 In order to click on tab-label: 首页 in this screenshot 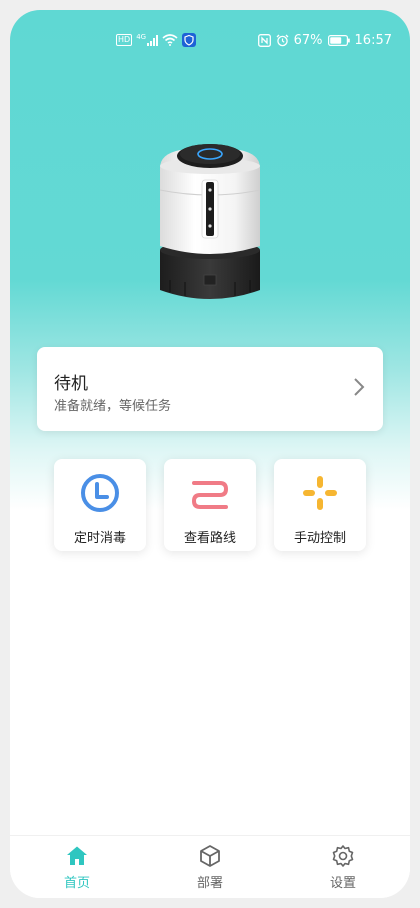, I will do `click(76, 883)`.